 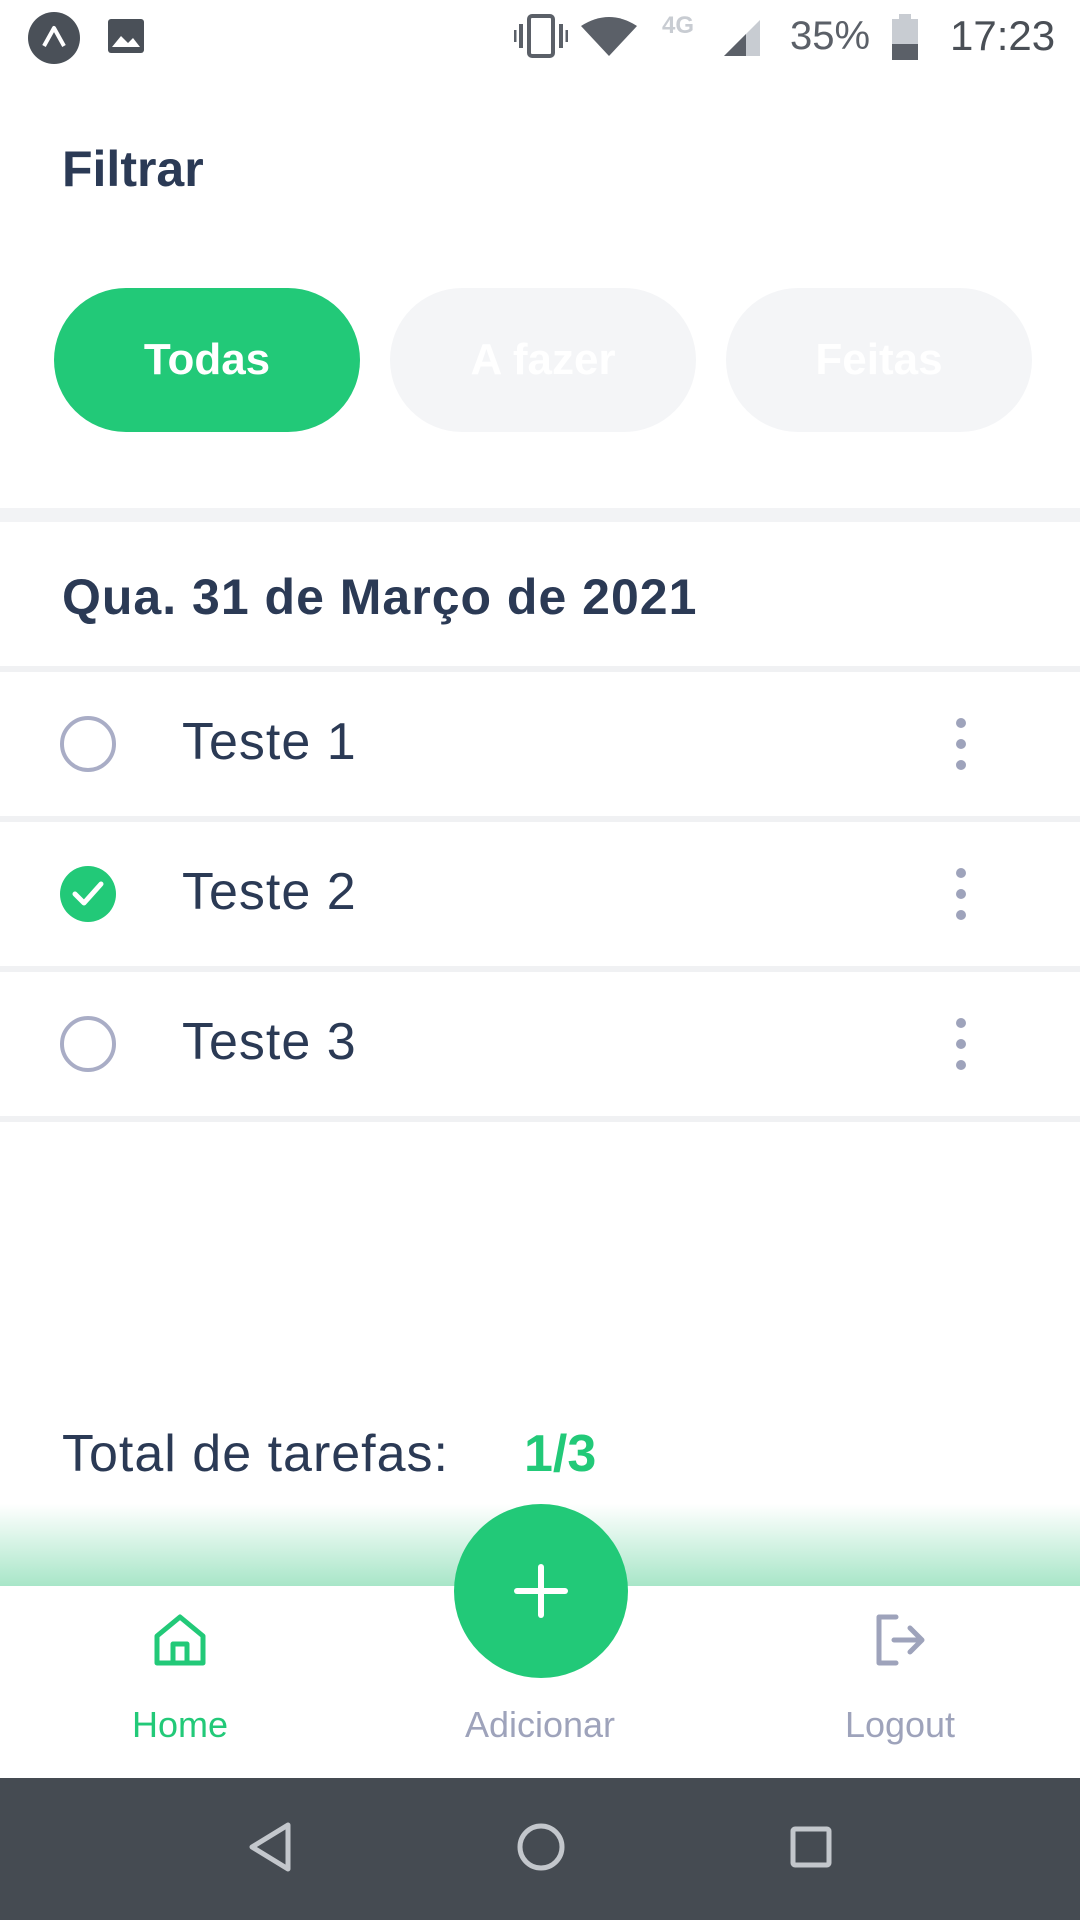 I want to click on task-row: Teste 3, so click(x=540, y=1044).